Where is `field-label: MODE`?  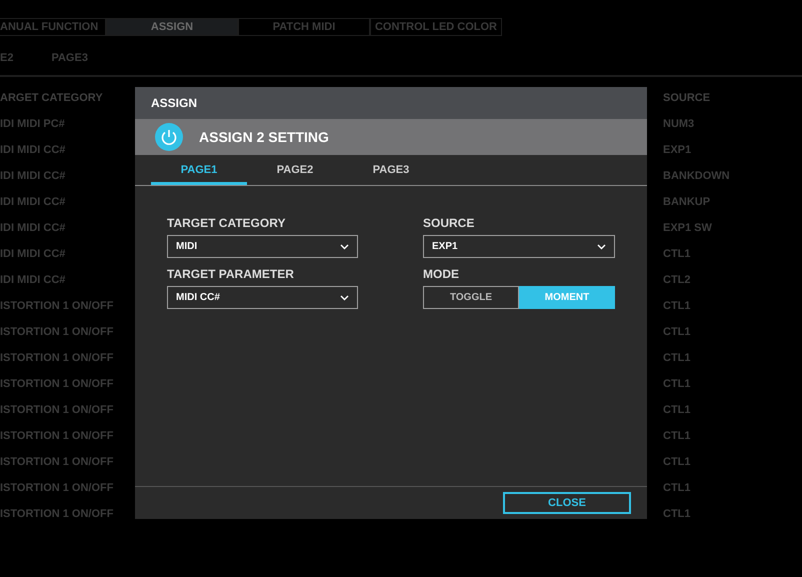 field-label: MODE is located at coordinates (441, 274).